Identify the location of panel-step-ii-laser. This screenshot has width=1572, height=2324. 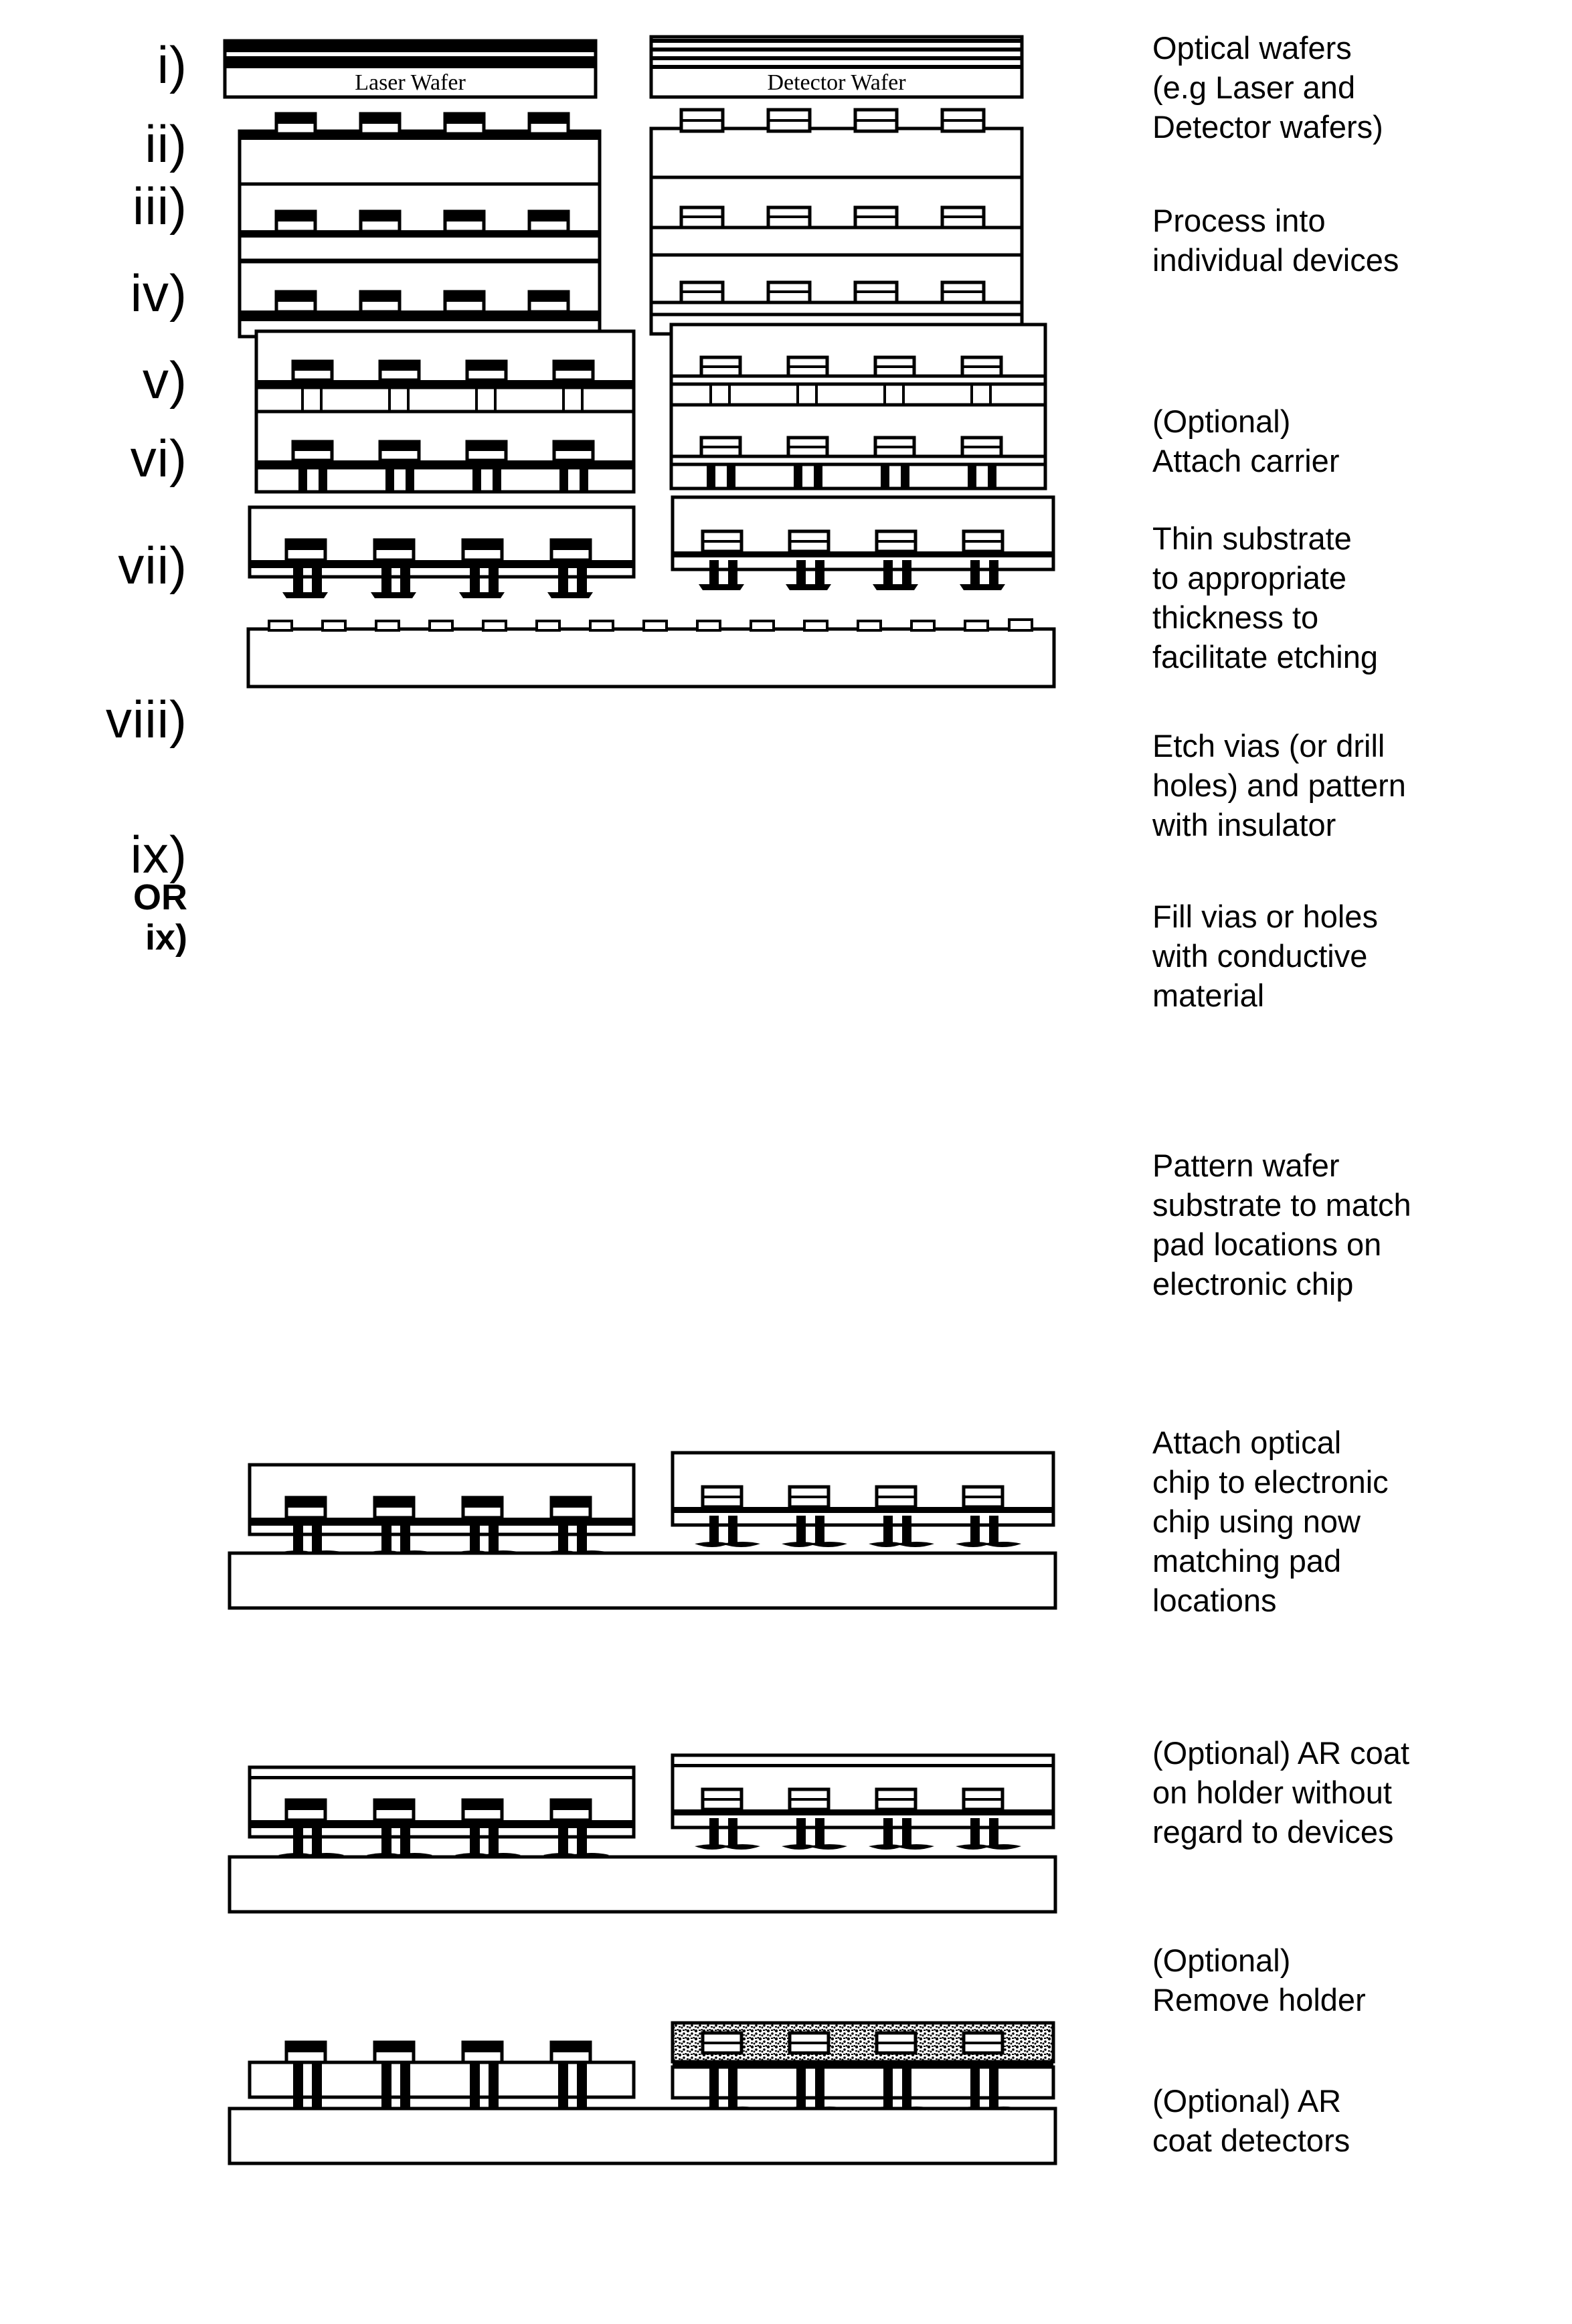
(420, 147).